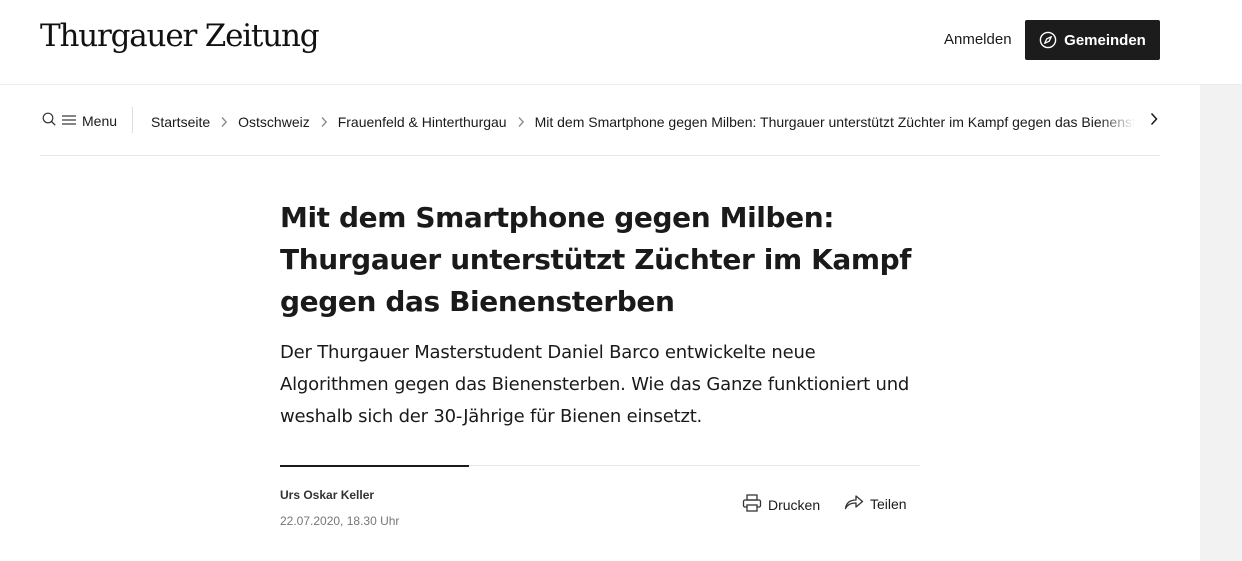 The width and height of the screenshot is (1242, 561). What do you see at coordinates (274, 122) in the screenshot?
I see `breadcrumb-ostschweiz: Ostschweiz` at bounding box center [274, 122].